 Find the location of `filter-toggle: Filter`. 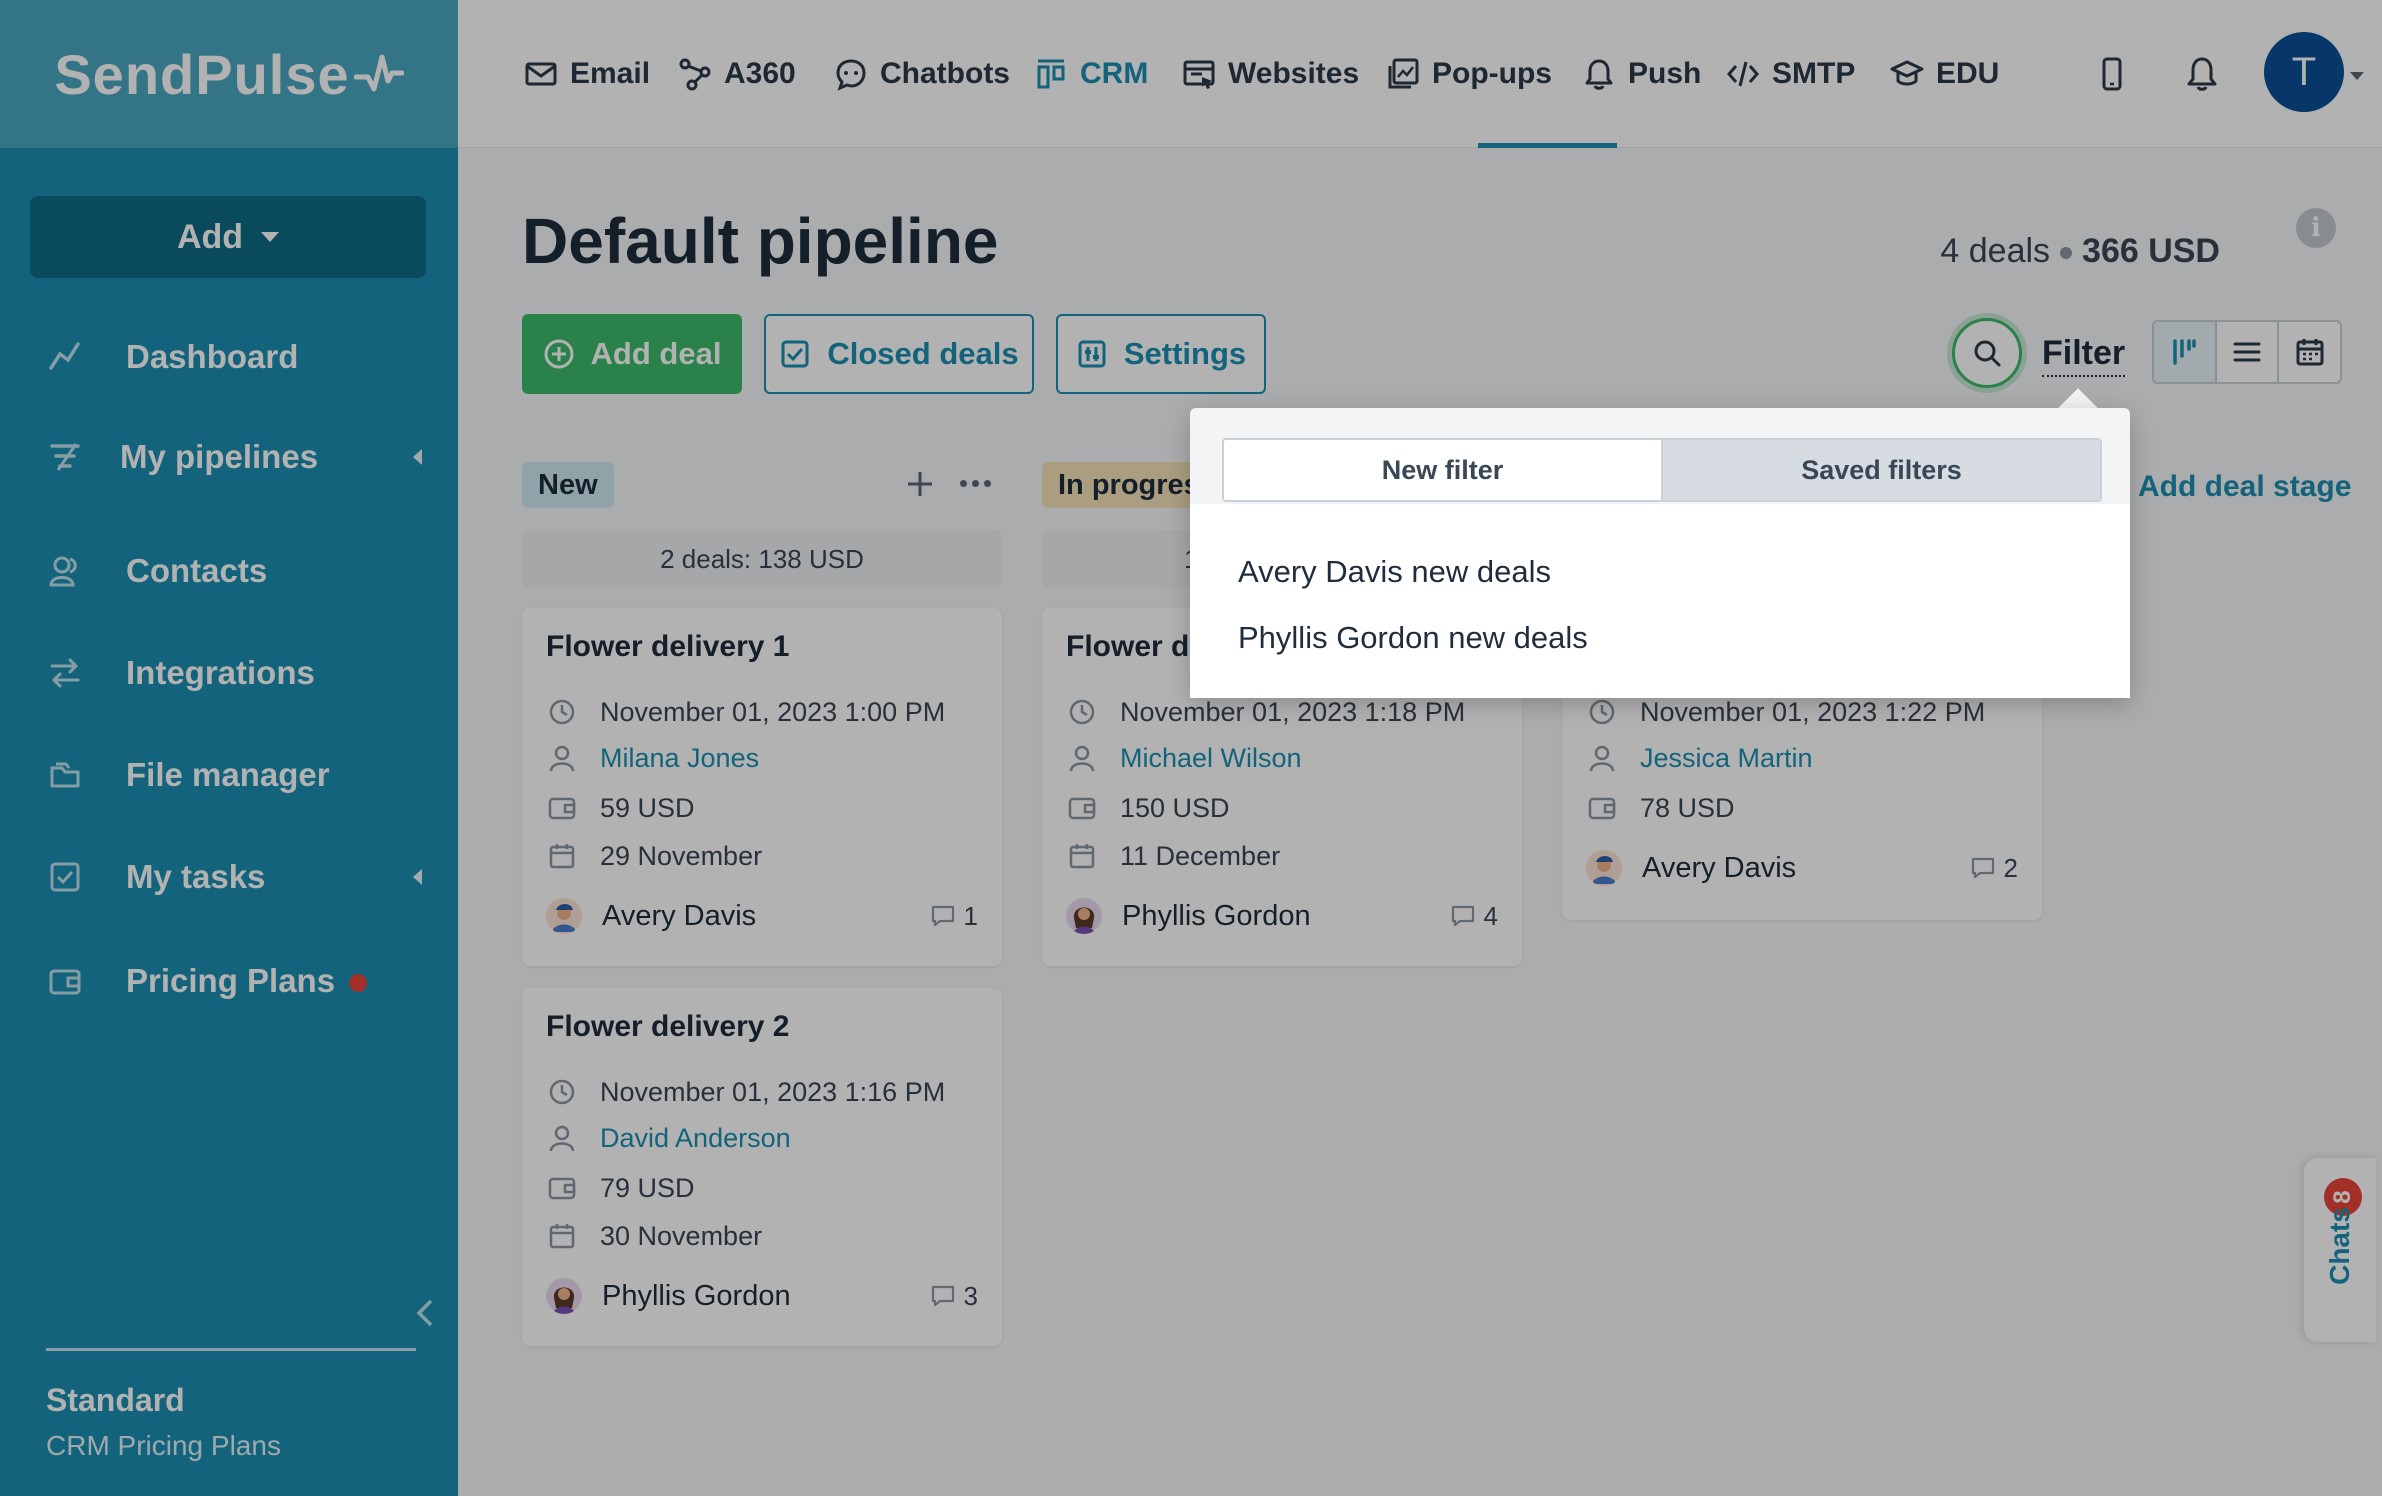

filter-toggle: Filter is located at coordinates (2084, 355).